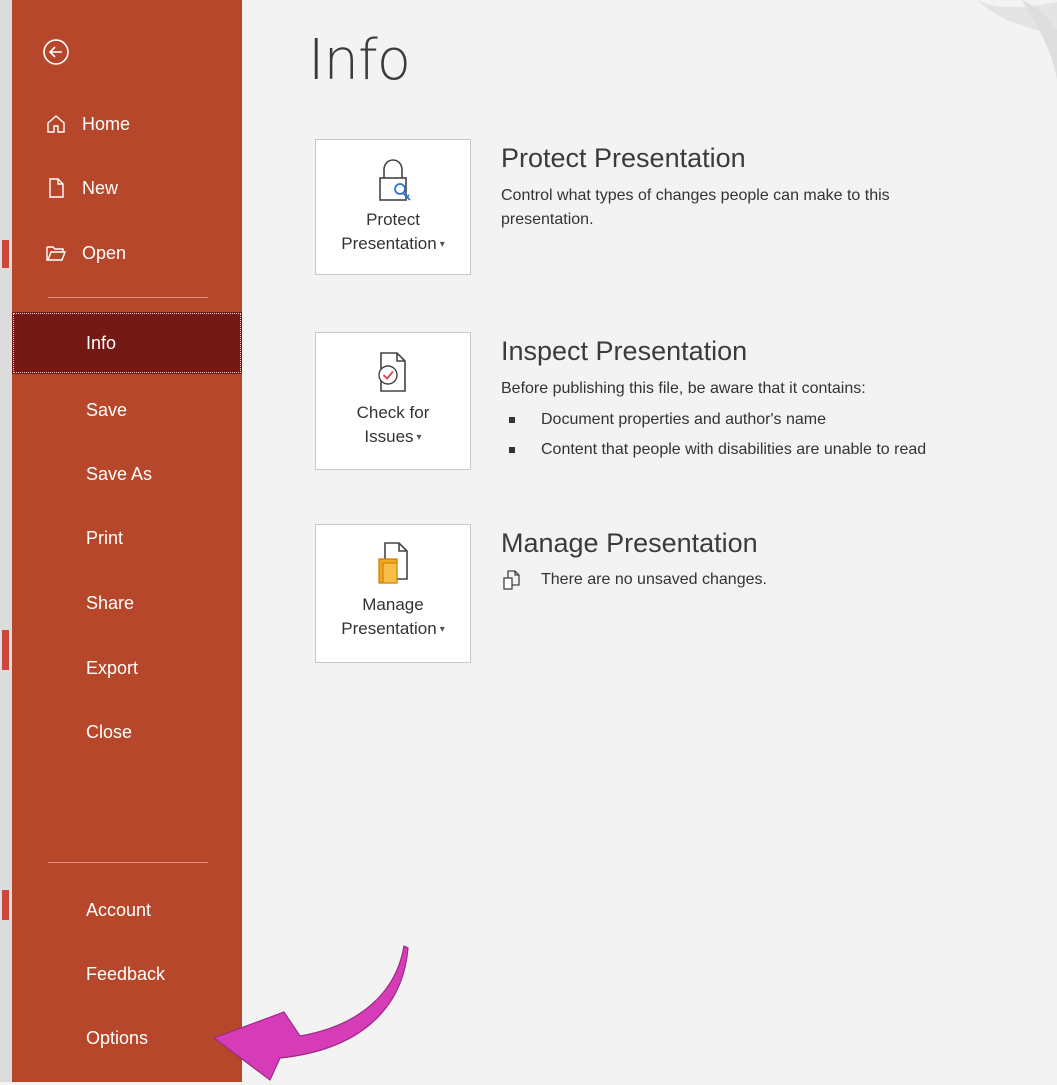  I want to click on sidebar-item-new: New, so click(127, 188).